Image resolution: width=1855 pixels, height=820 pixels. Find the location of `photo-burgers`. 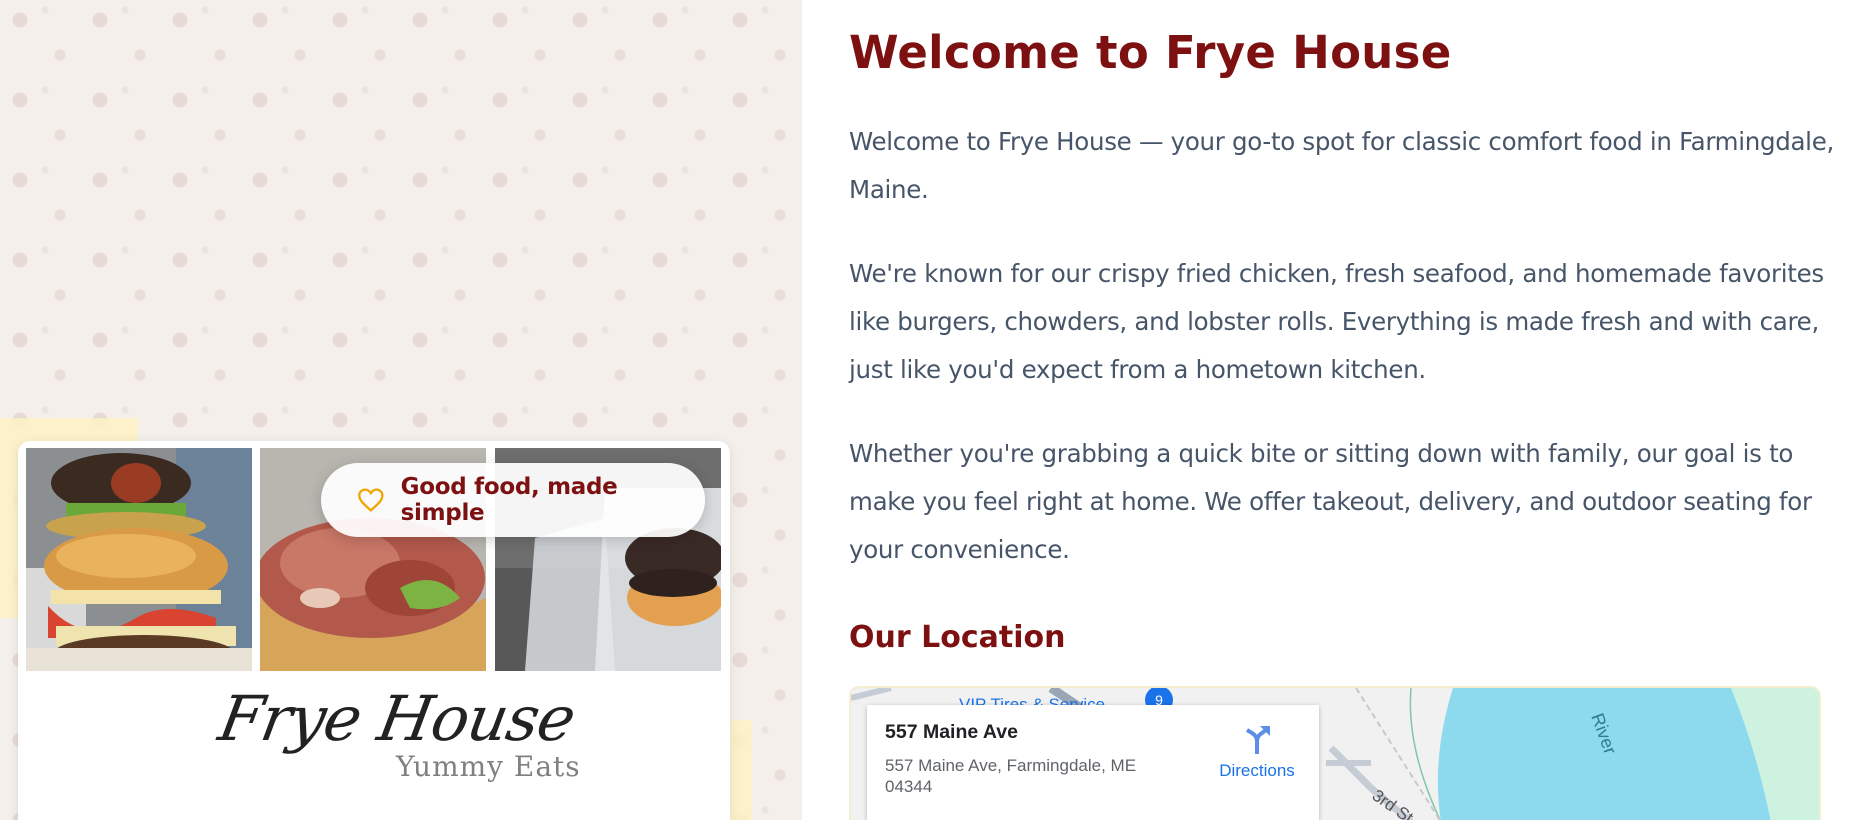

photo-burgers is located at coordinates (139, 559).